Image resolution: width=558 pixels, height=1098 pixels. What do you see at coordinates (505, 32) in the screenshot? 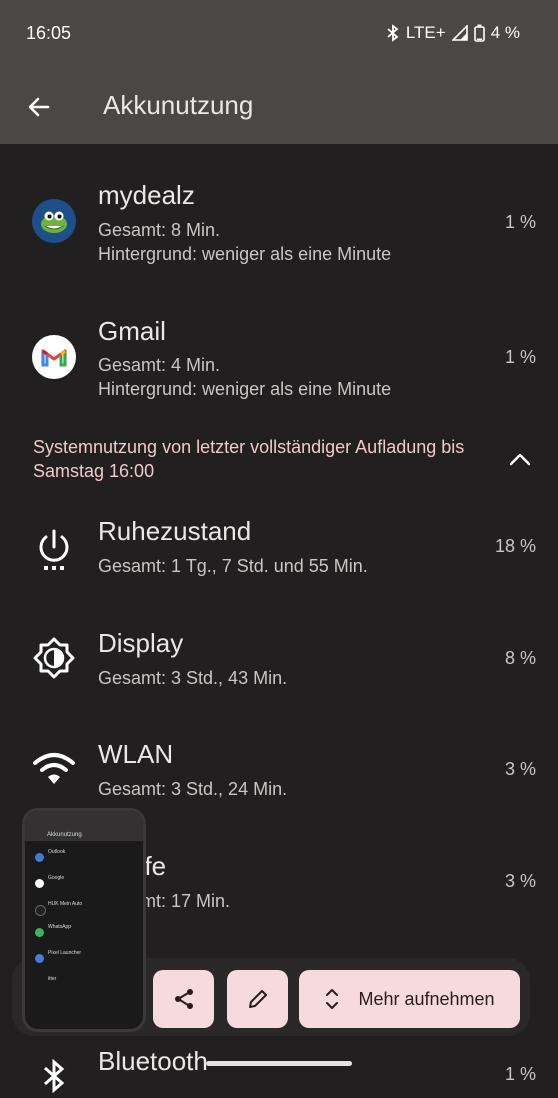
I see `battery-percent: 4 %` at bounding box center [505, 32].